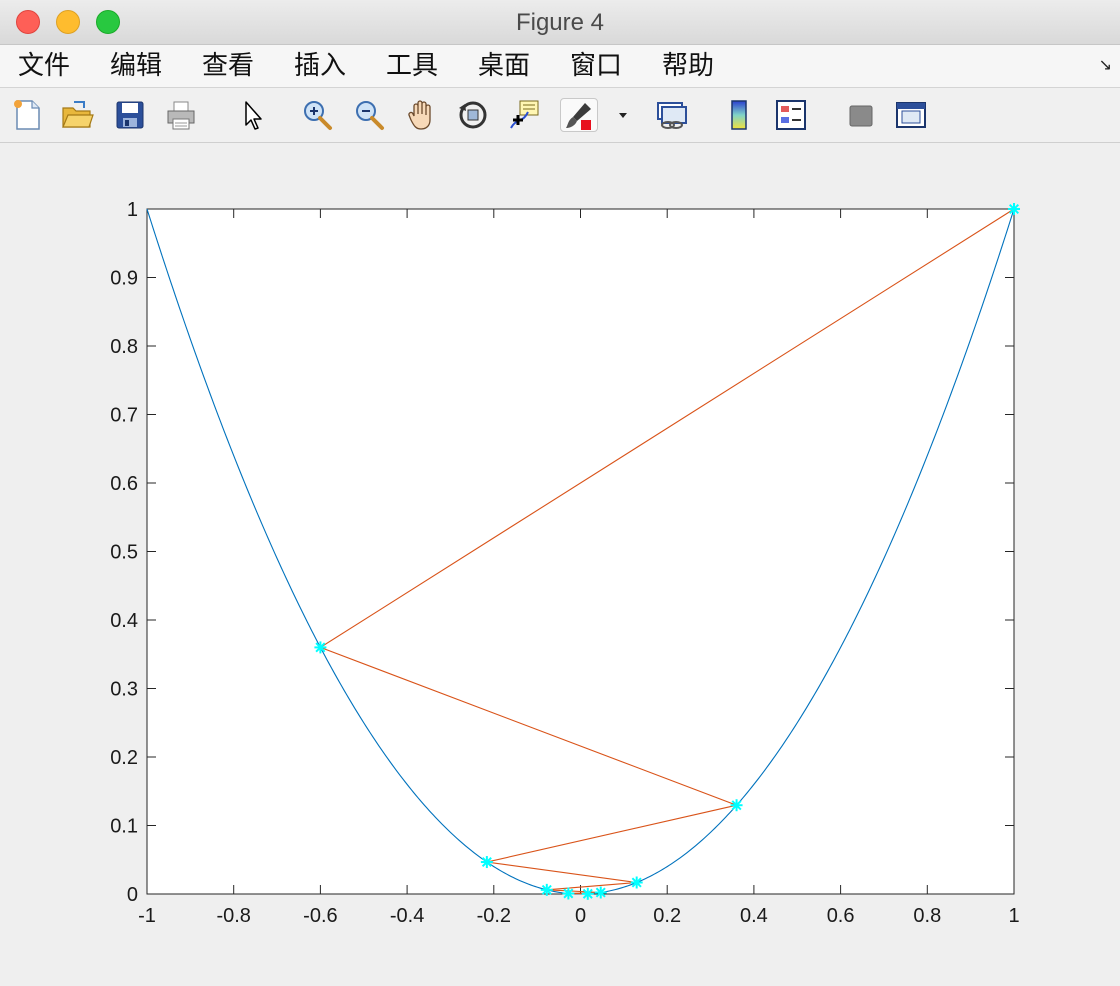 Image resolution: width=1120 pixels, height=986 pixels. Describe the element at coordinates (233, 916) in the screenshot. I see `x-tick-label: -0.8` at that location.